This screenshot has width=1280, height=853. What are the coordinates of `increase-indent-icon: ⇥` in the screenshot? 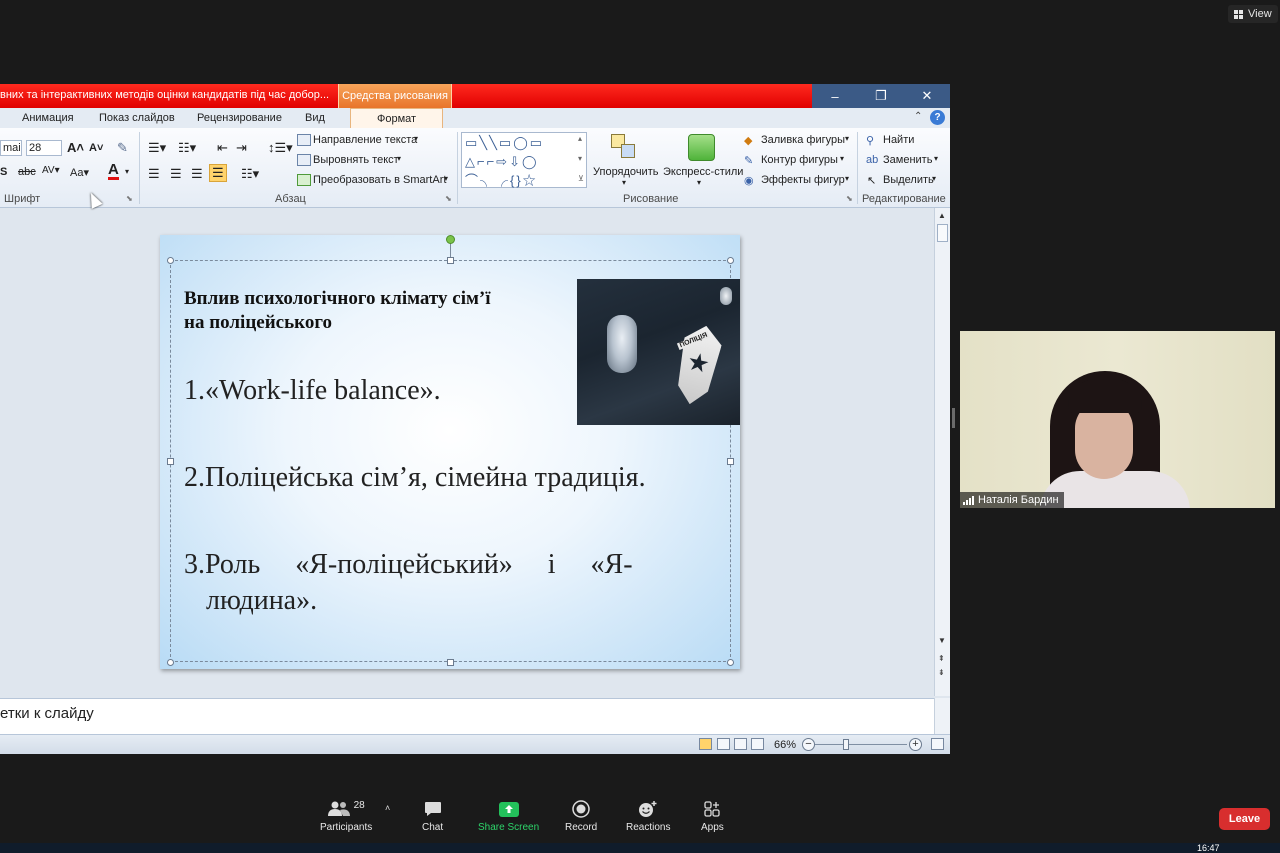 It's located at (241, 148).